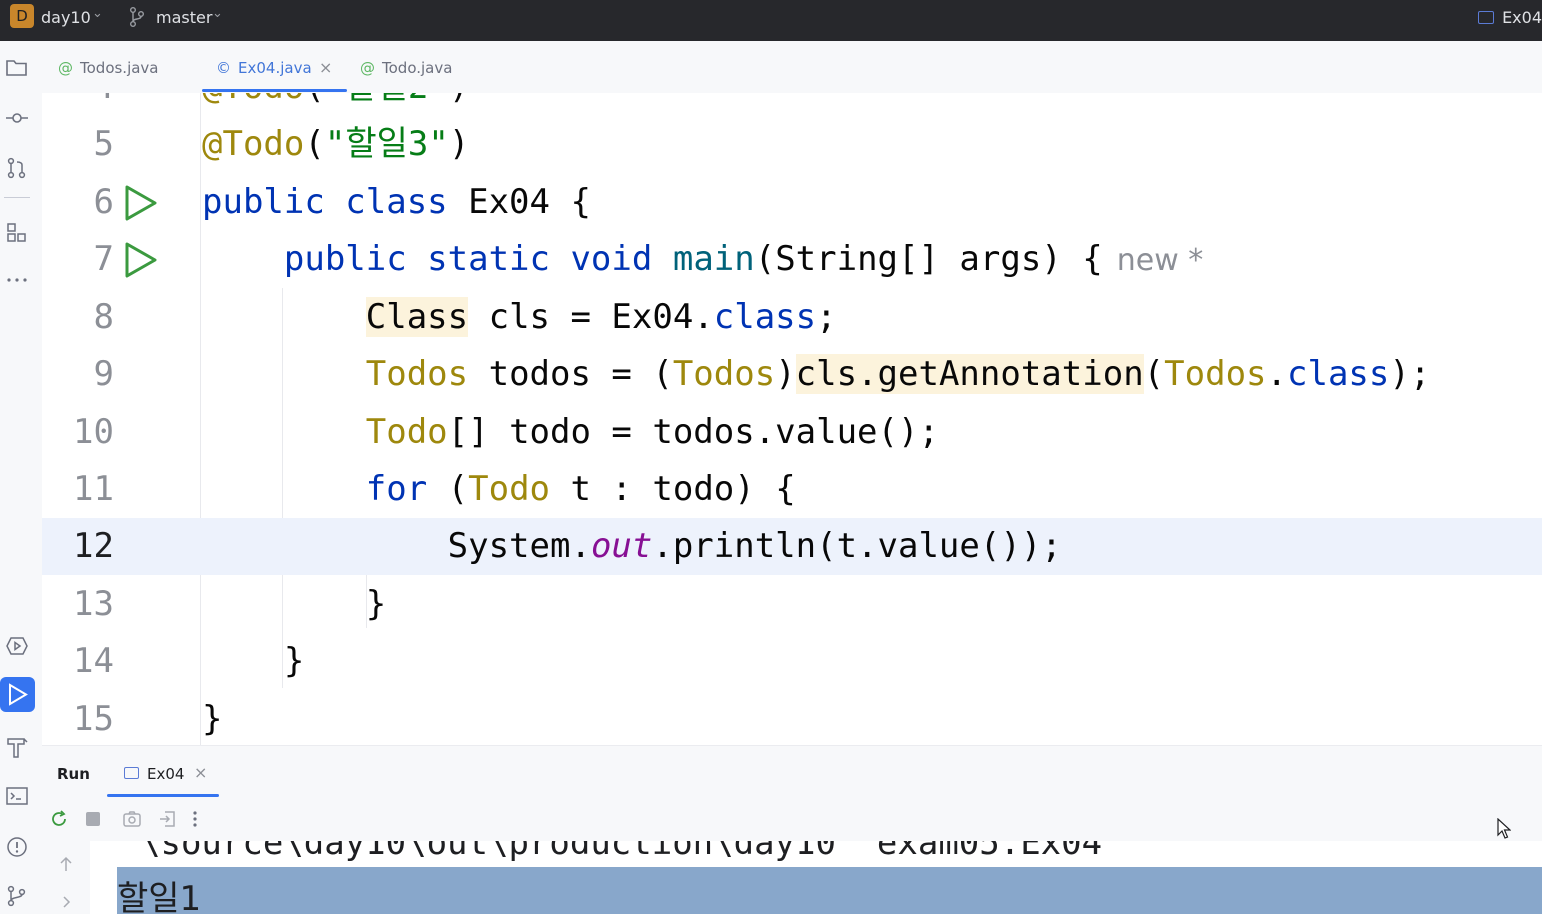  I want to click on active-tab-indicator, so click(274, 90).